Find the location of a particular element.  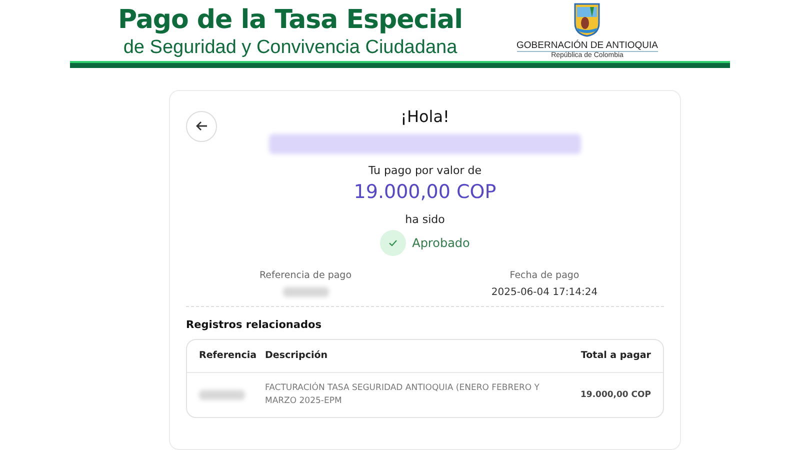

detail-value: 2025-06-04 17:14:24 is located at coordinates (544, 292).